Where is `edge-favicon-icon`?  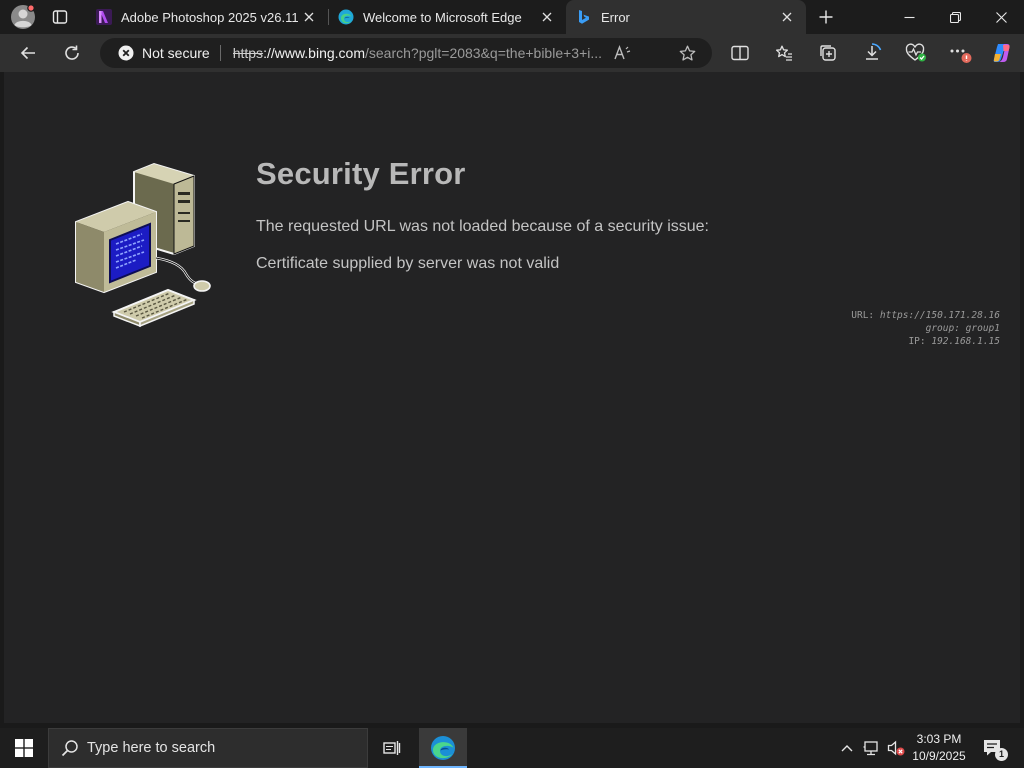 edge-favicon-icon is located at coordinates (346, 17).